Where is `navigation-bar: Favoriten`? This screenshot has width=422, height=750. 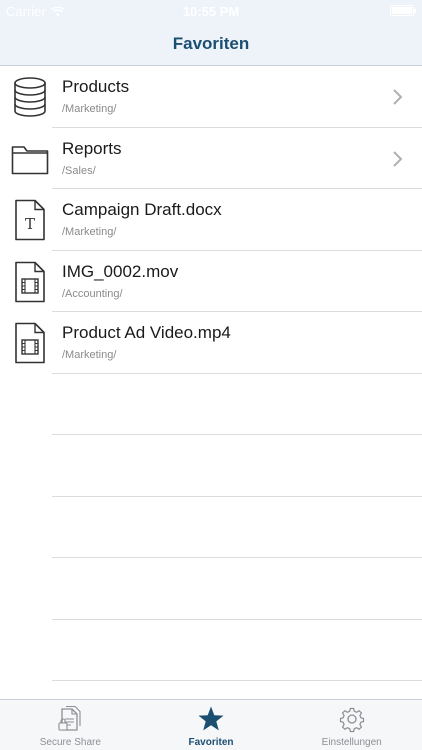 navigation-bar: Favoriten is located at coordinates (211, 44).